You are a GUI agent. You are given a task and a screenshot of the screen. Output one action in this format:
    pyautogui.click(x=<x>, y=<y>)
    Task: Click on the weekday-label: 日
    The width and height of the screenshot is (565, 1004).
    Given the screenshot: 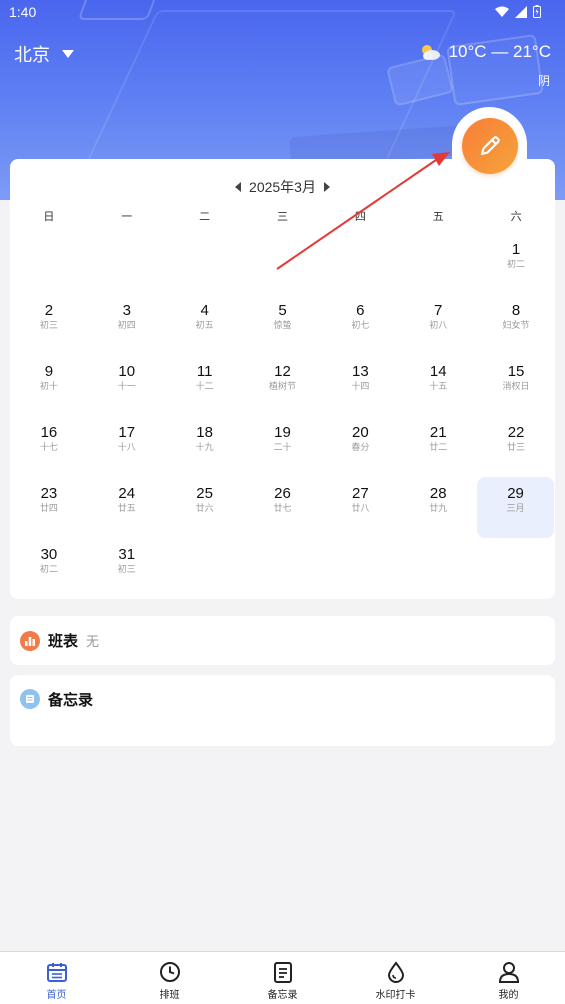 What is the action you would take?
    pyautogui.click(x=49, y=217)
    